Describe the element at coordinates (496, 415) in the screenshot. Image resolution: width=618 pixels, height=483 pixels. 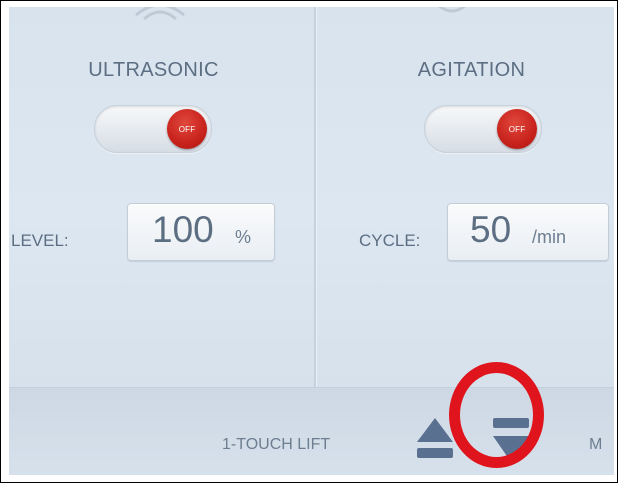
I see `highlight-annotation-ring` at that location.